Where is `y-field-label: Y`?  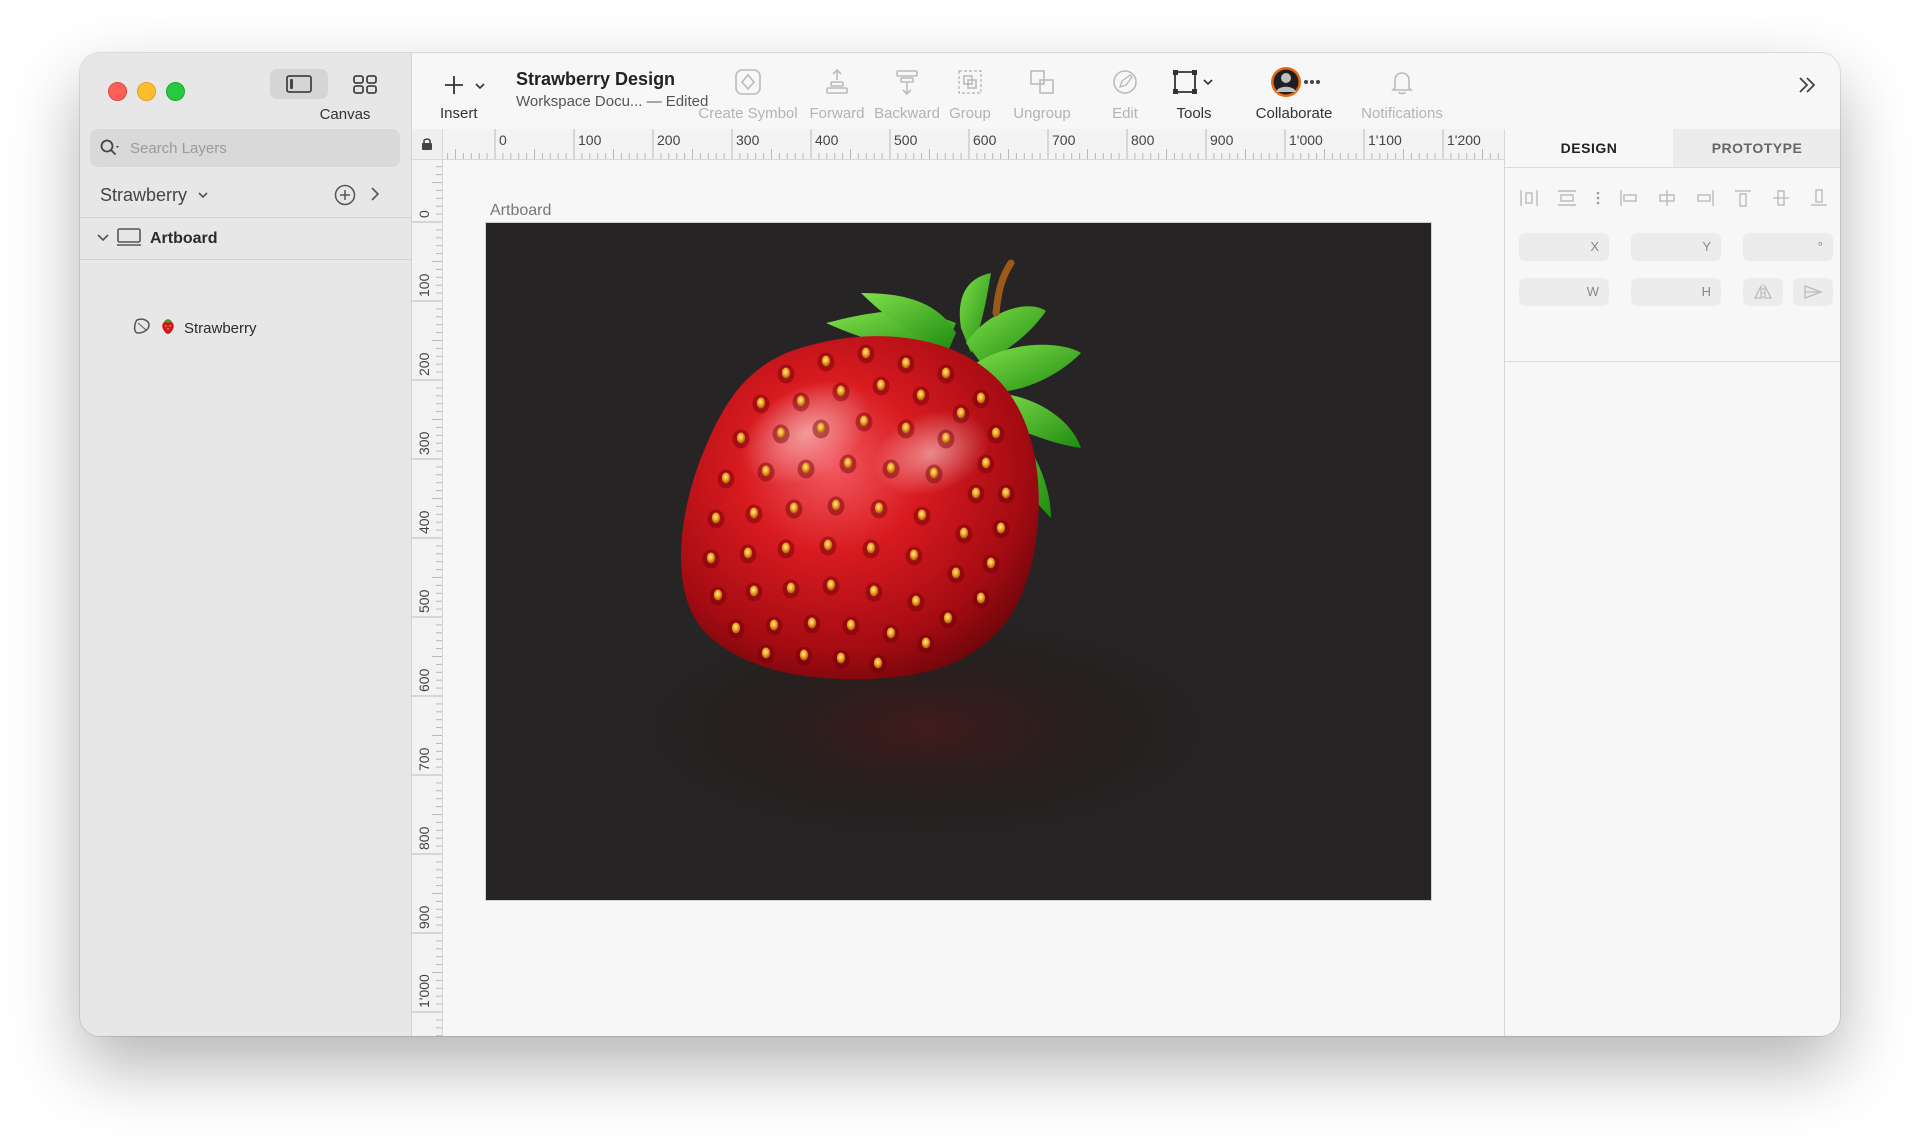
y-field-label: Y is located at coordinates (1706, 246).